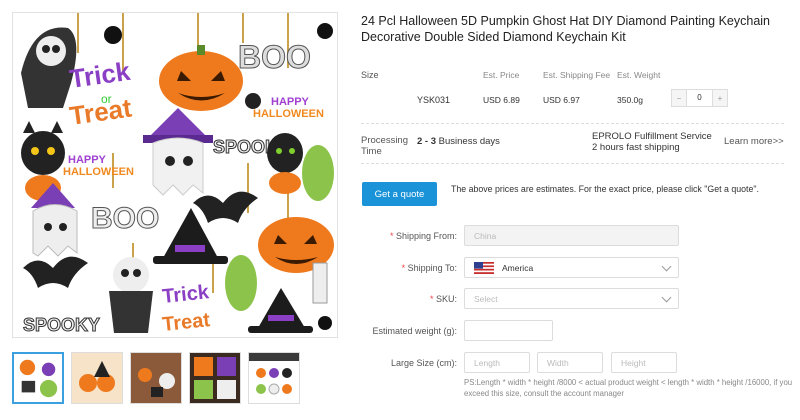 This screenshot has height=420, width=800. Describe the element at coordinates (427, 141) in the screenshot. I see `processing-days: 2 - 3` at that location.